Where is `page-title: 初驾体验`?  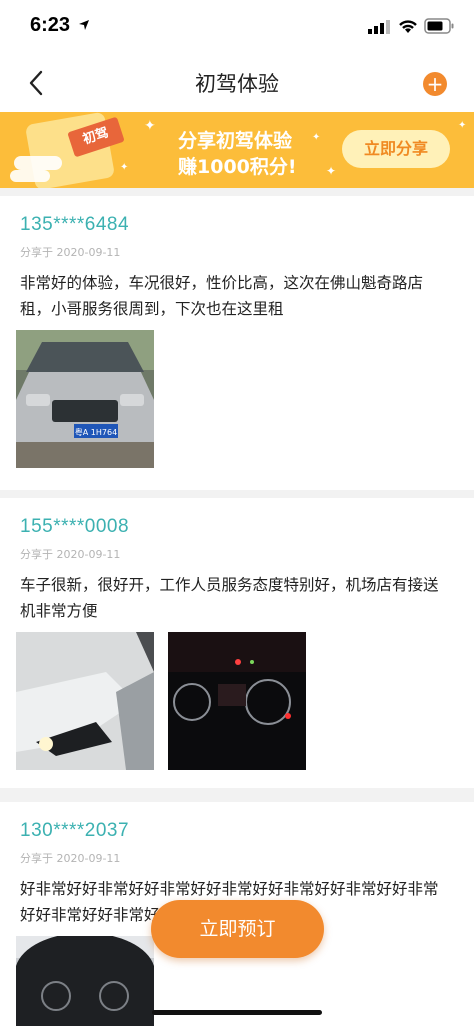
page-title: 初驾体验 is located at coordinates (237, 84).